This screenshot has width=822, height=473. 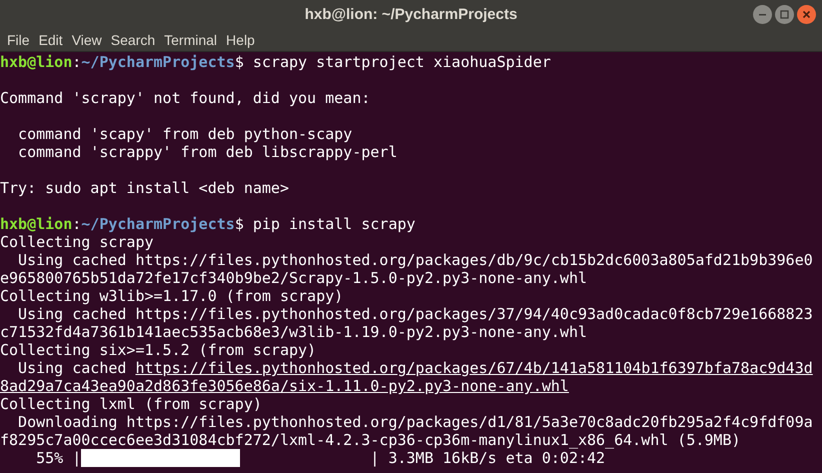 What do you see at coordinates (415, 314) in the screenshot?
I see `output-line: Using cached https://files.pythonhosted.org/packages/37/94/40c93ad0cadac0f8cb729e1668823` at bounding box center [415, 314].